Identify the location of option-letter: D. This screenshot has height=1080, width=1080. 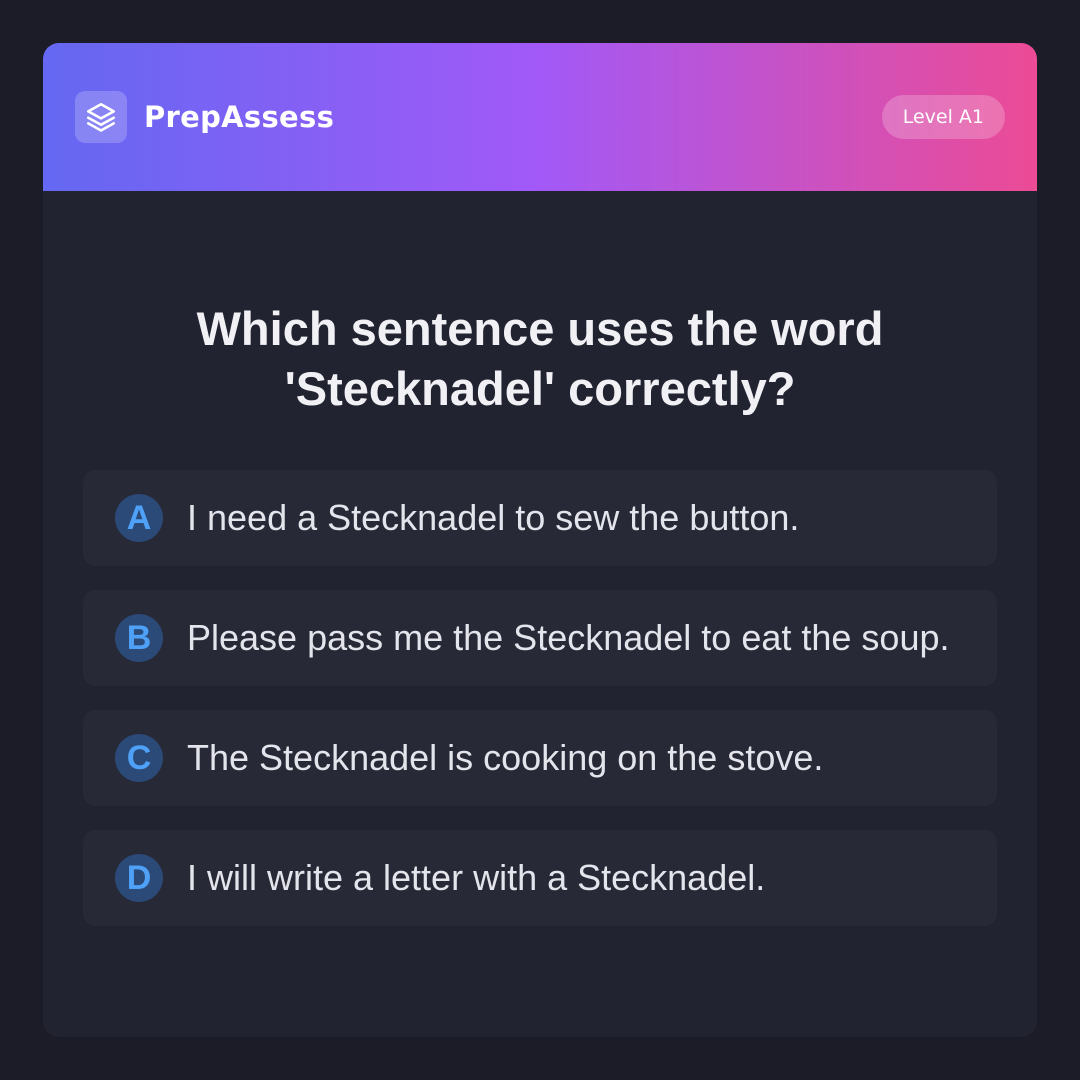
(139, 878).